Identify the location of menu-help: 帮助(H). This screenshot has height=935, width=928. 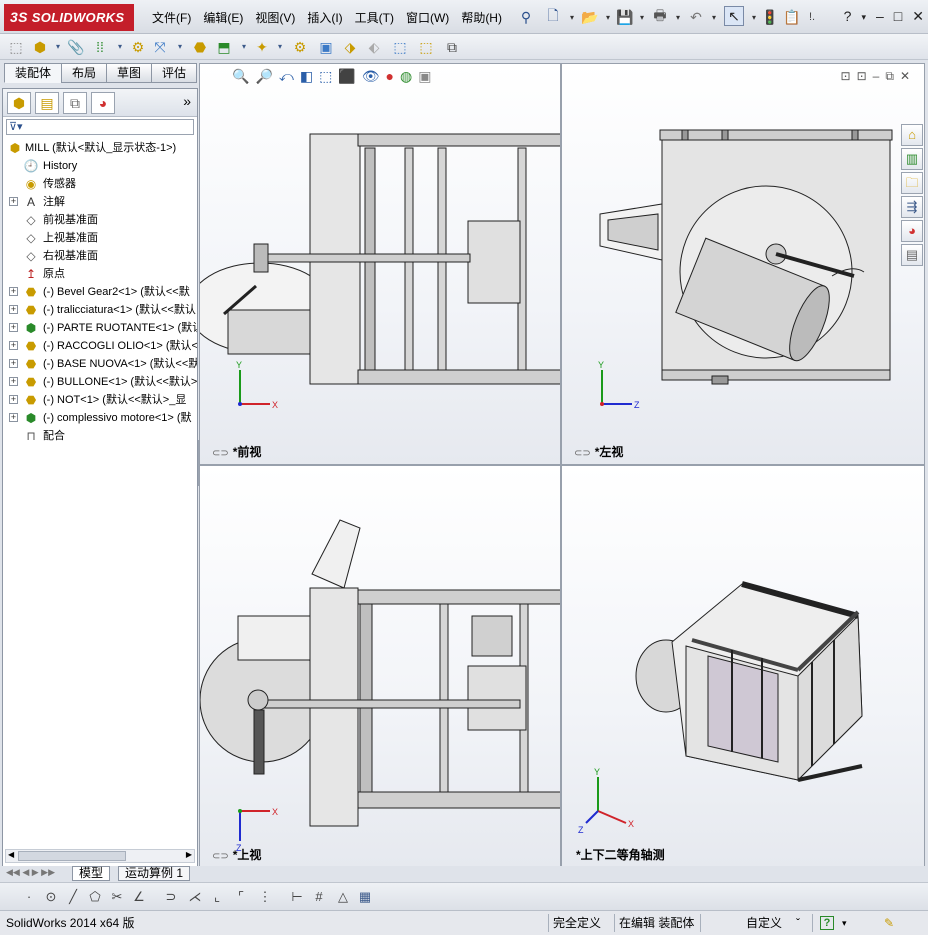
(481, 18).